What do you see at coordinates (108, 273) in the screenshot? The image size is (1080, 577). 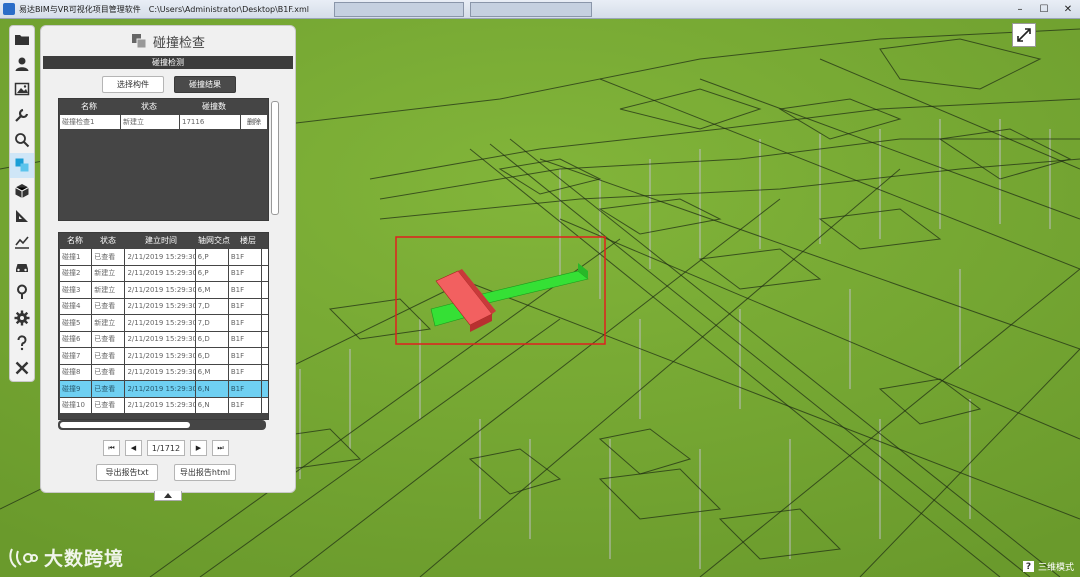 I see `result-status-cell: 新建立` at bounding box center [108, 273].